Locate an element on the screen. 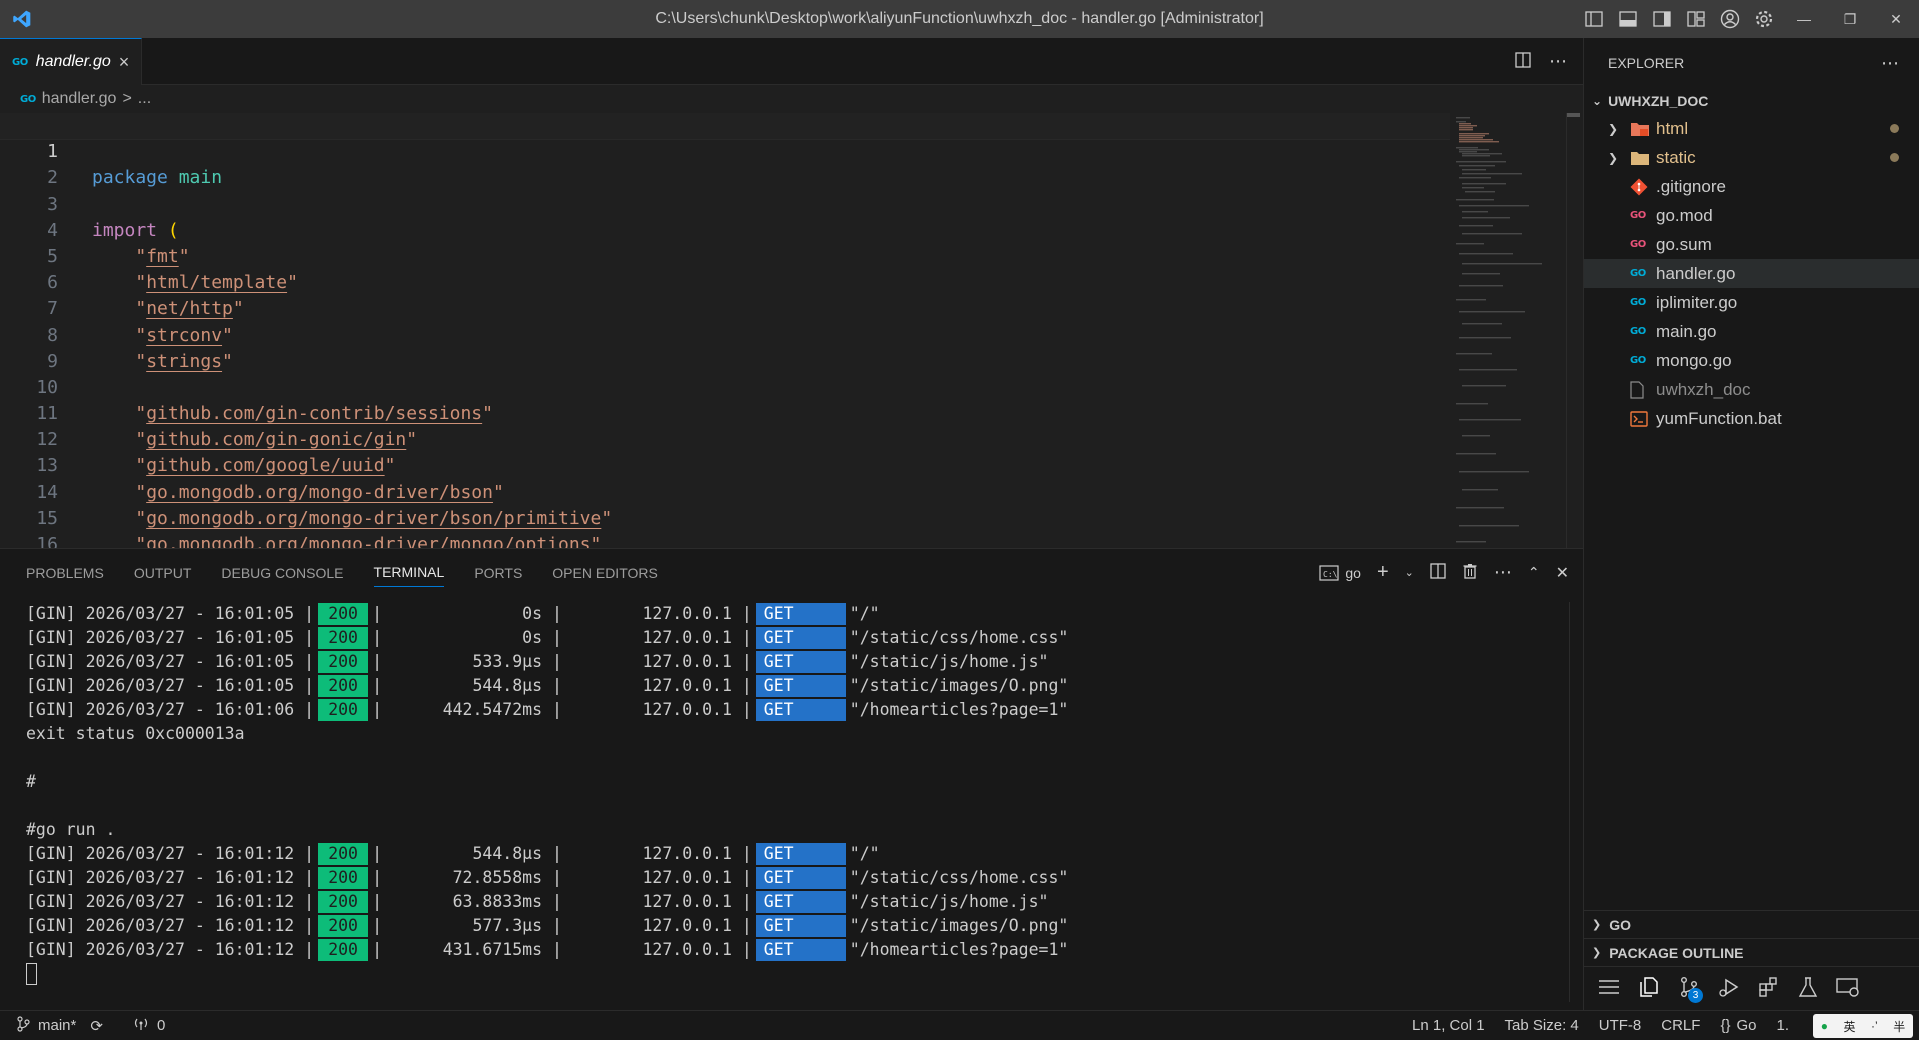 The height and width of the screenshot is (1040, 1919). activity-bar: 3 is located at coordinates (1751, 988).